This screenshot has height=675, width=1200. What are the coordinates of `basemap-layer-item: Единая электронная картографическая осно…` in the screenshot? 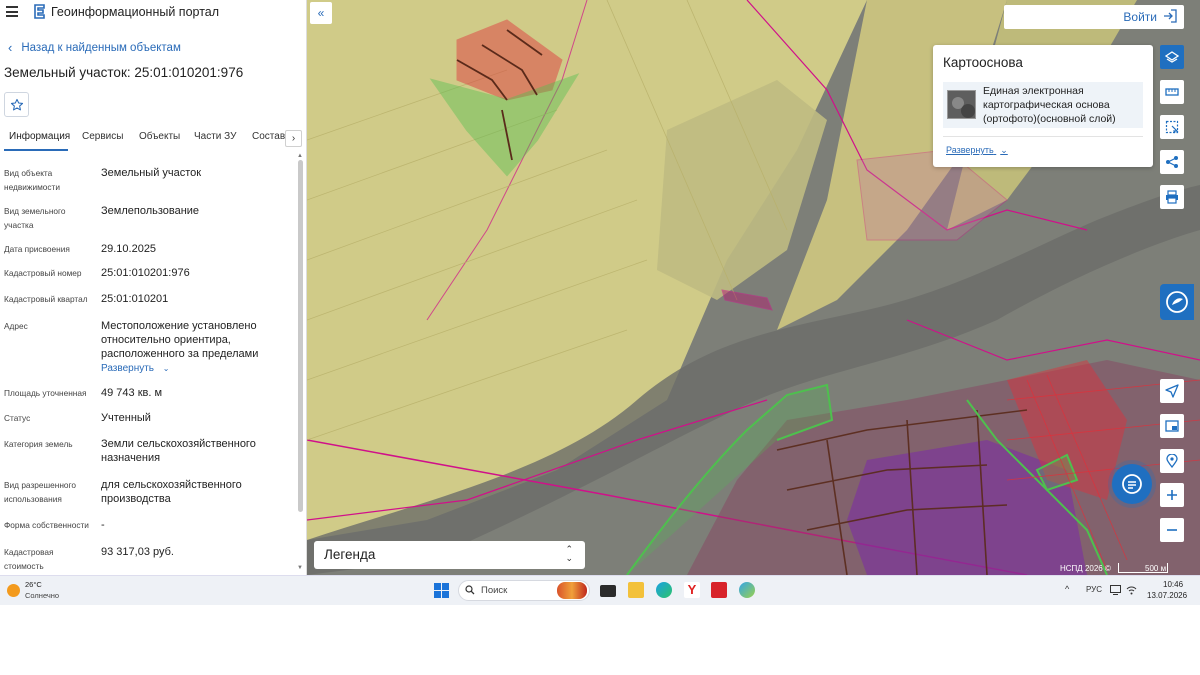 It's located at (1043, 105).